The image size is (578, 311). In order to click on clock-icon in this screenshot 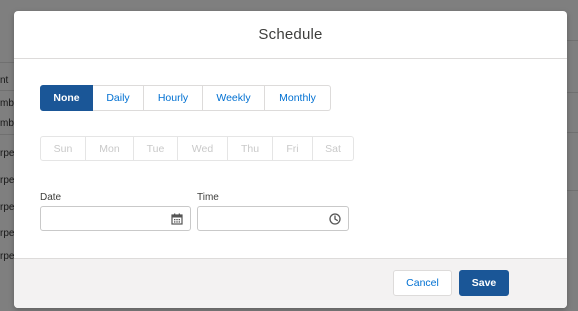, I will do `click(335, 219)`.